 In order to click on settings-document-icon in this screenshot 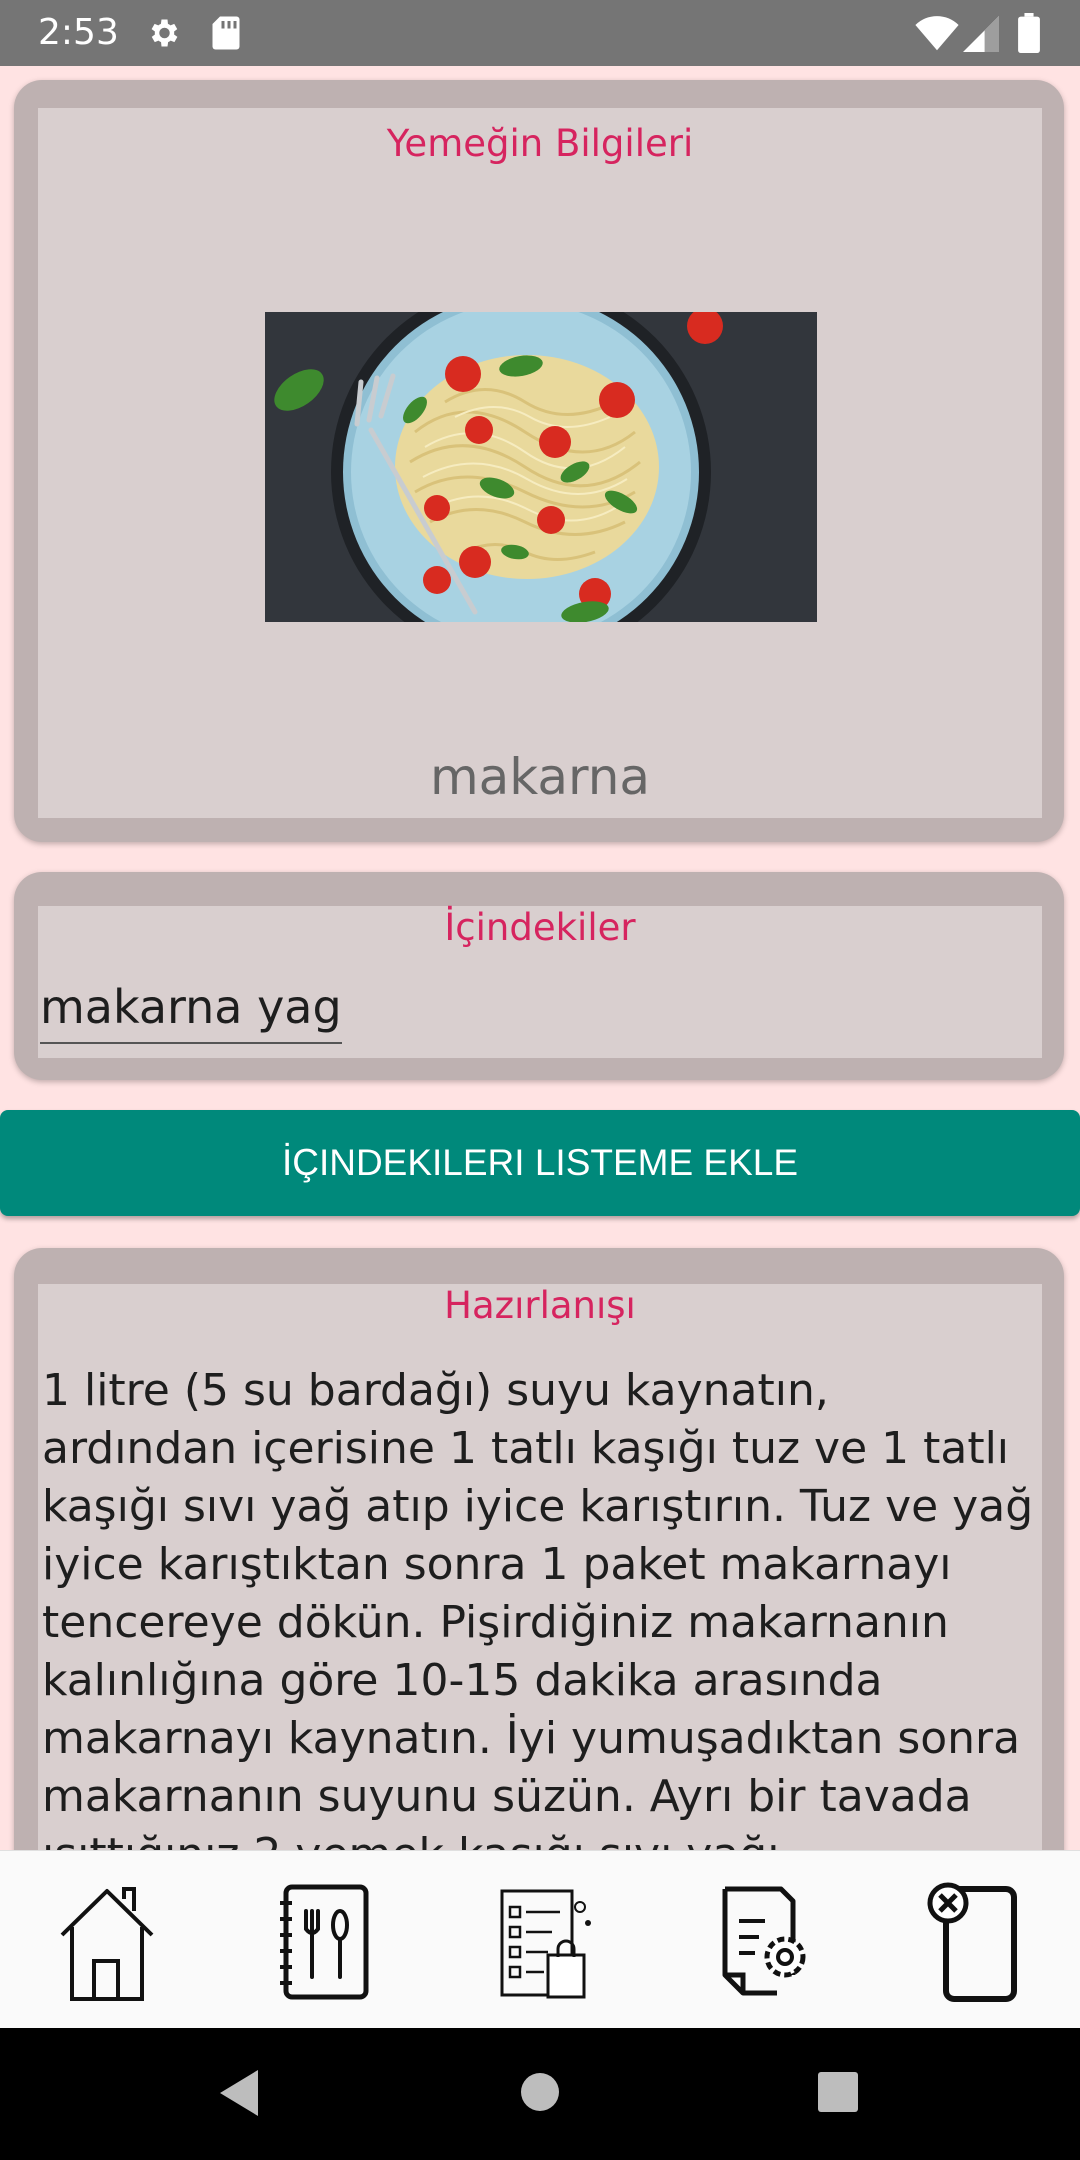, I will do `click(764, 1941)`.